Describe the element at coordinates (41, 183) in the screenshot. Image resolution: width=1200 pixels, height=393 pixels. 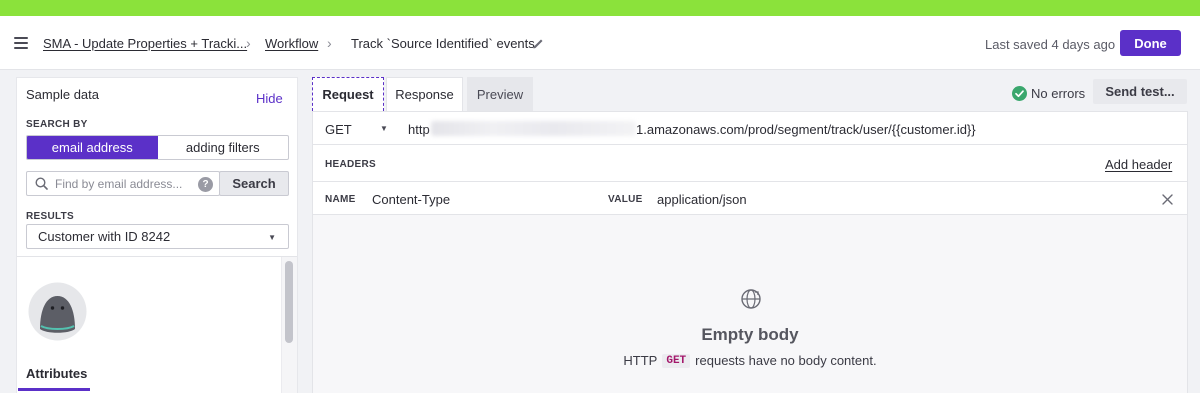
I see `search-icon` at that location.